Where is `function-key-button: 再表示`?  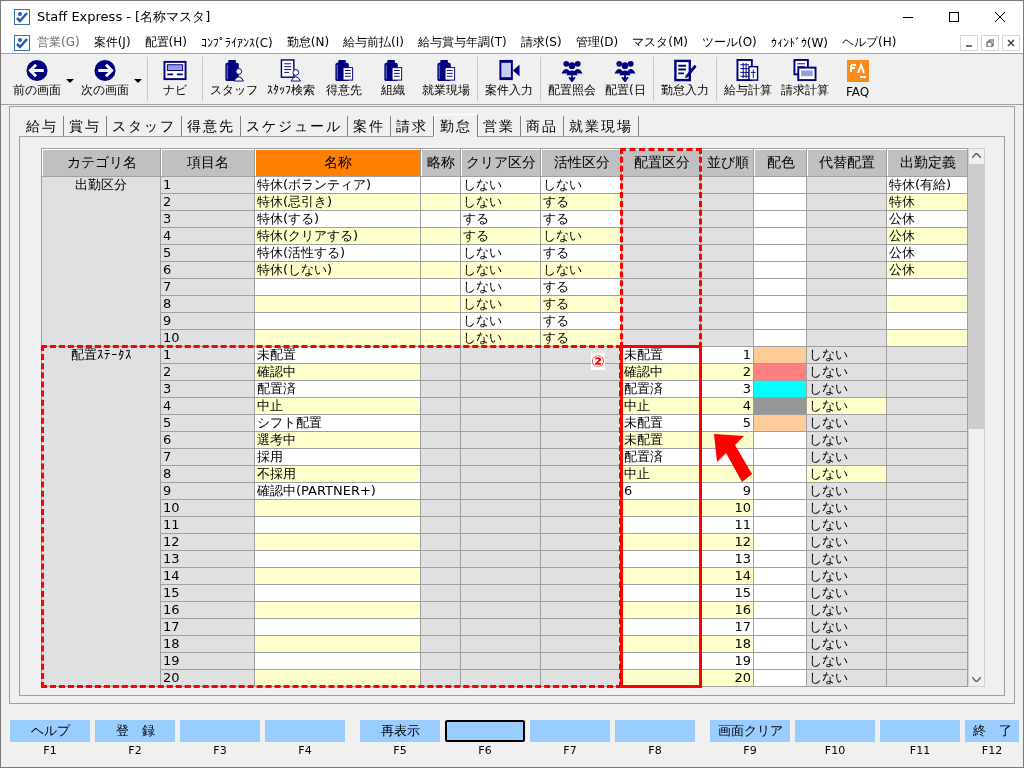 function-key-button: 再表示 is located at coordinates (400, 731).